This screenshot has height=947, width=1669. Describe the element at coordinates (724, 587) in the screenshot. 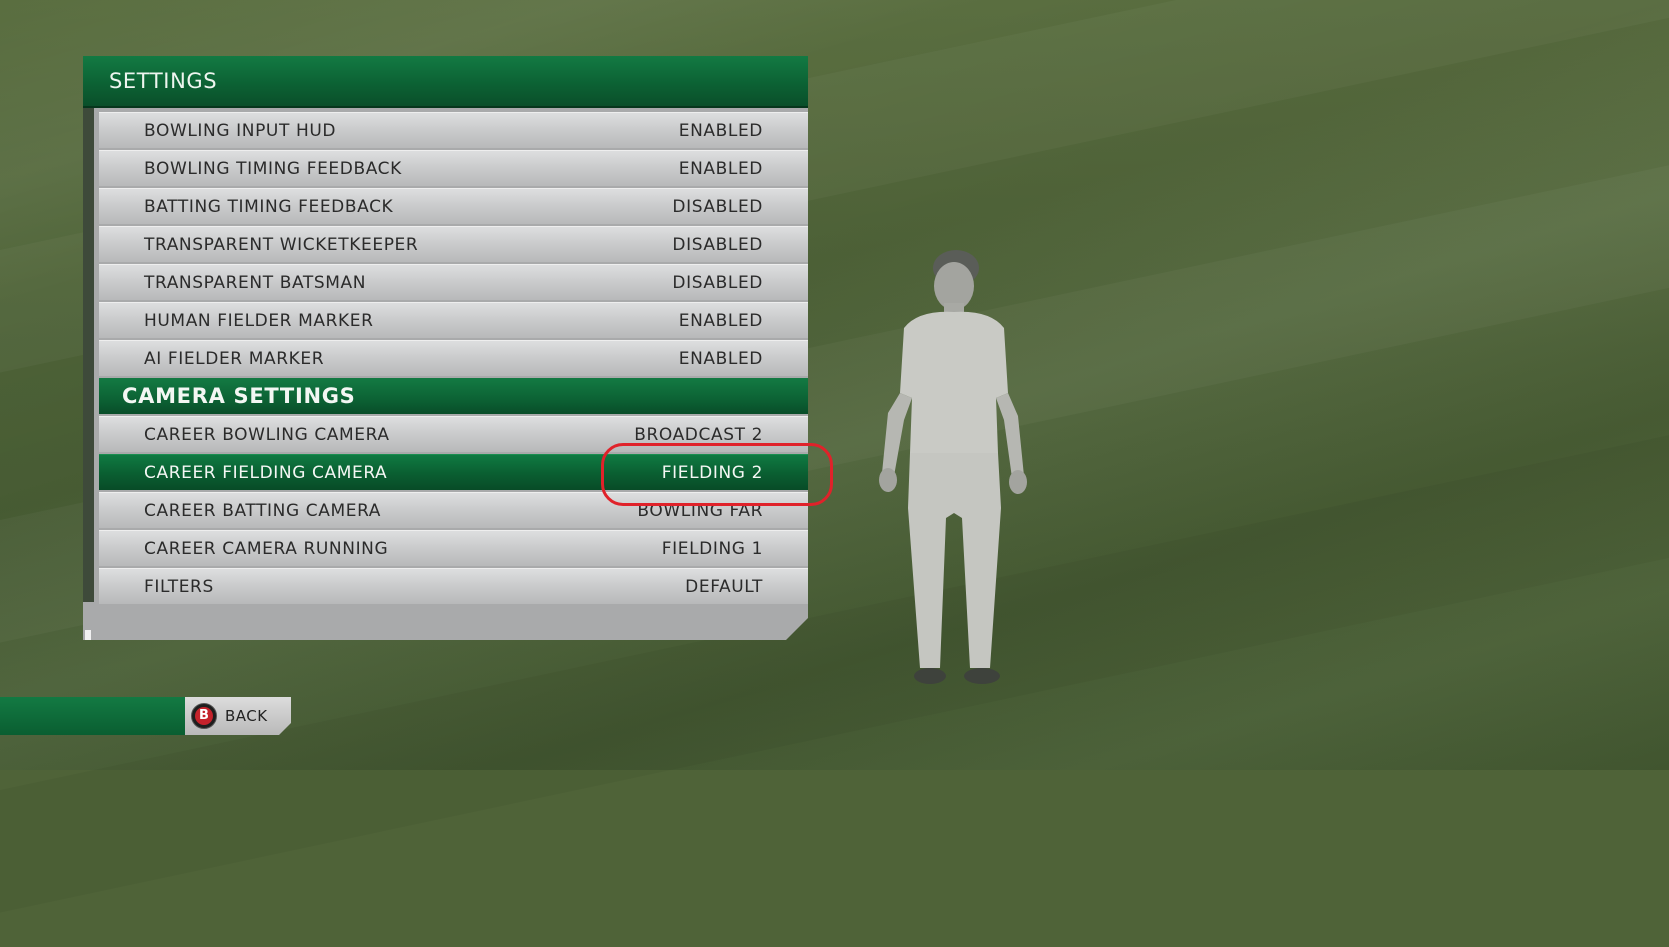

I see `setting-value: DEFAULT` at that location.